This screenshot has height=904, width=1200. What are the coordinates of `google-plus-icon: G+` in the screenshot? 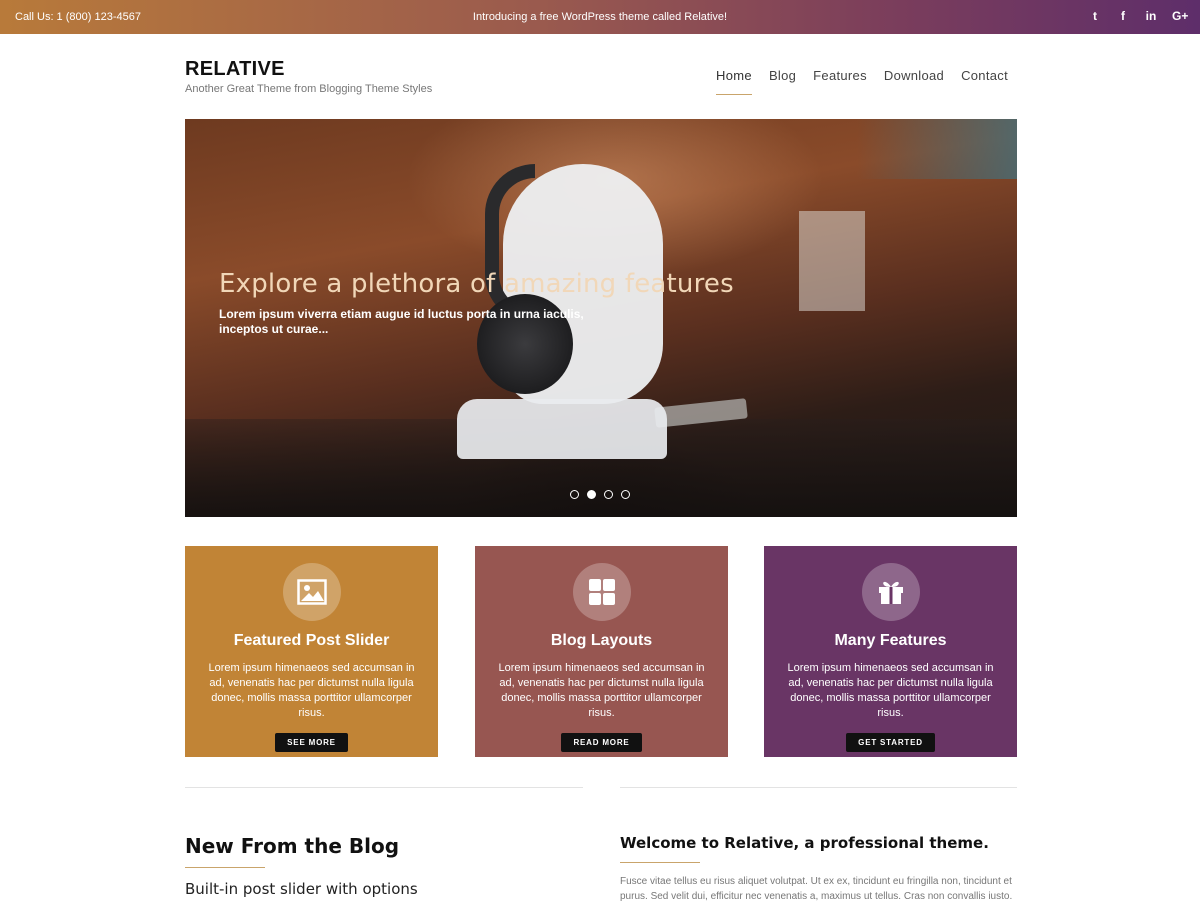 It's located at (1180, 16).